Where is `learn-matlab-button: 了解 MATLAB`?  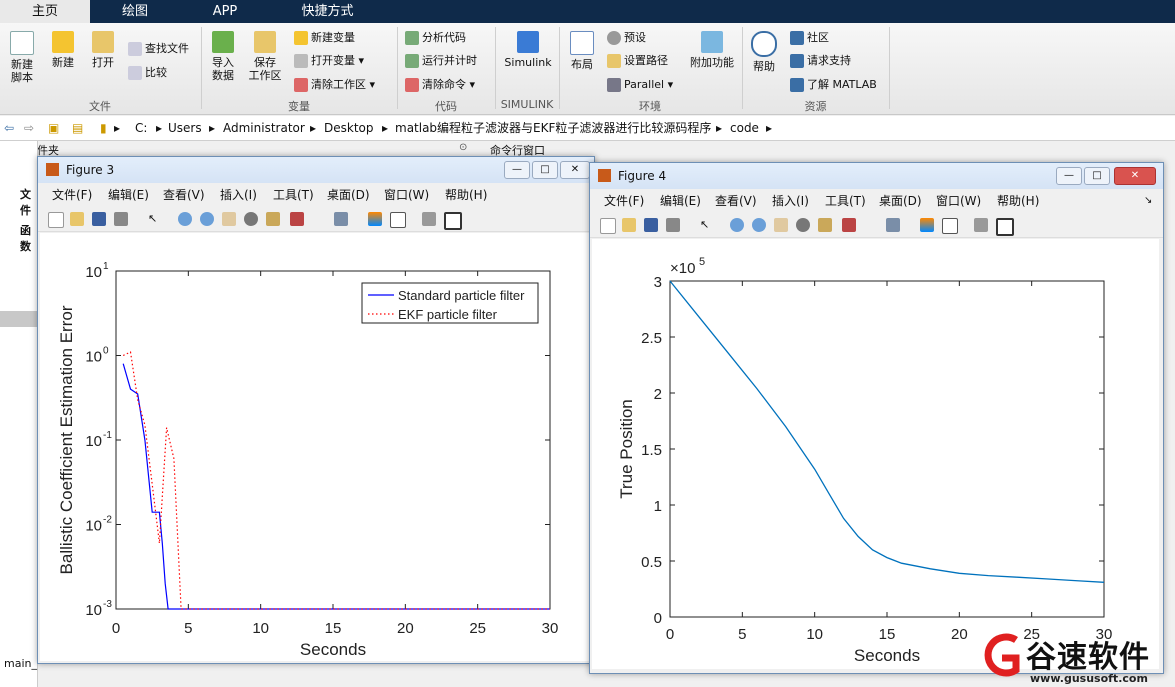
learn-matlab-button: 了解 MATLAB is located at coordinates (833, 85).